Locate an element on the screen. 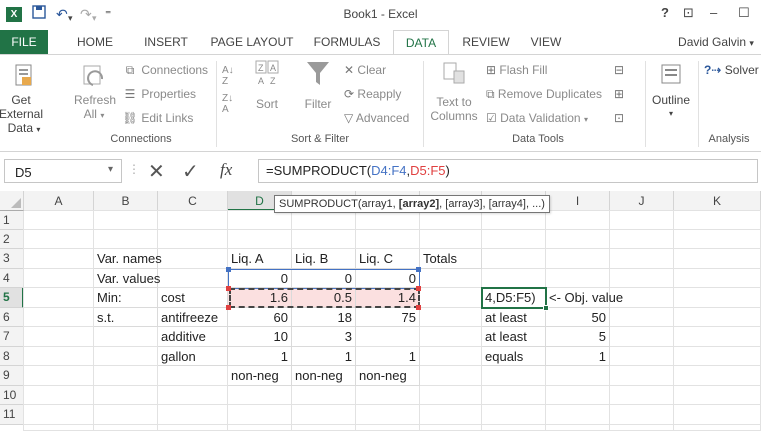 The width and height of the screenshot is (761, 431). cell-h8: equals is located at coordinates (514, 356).